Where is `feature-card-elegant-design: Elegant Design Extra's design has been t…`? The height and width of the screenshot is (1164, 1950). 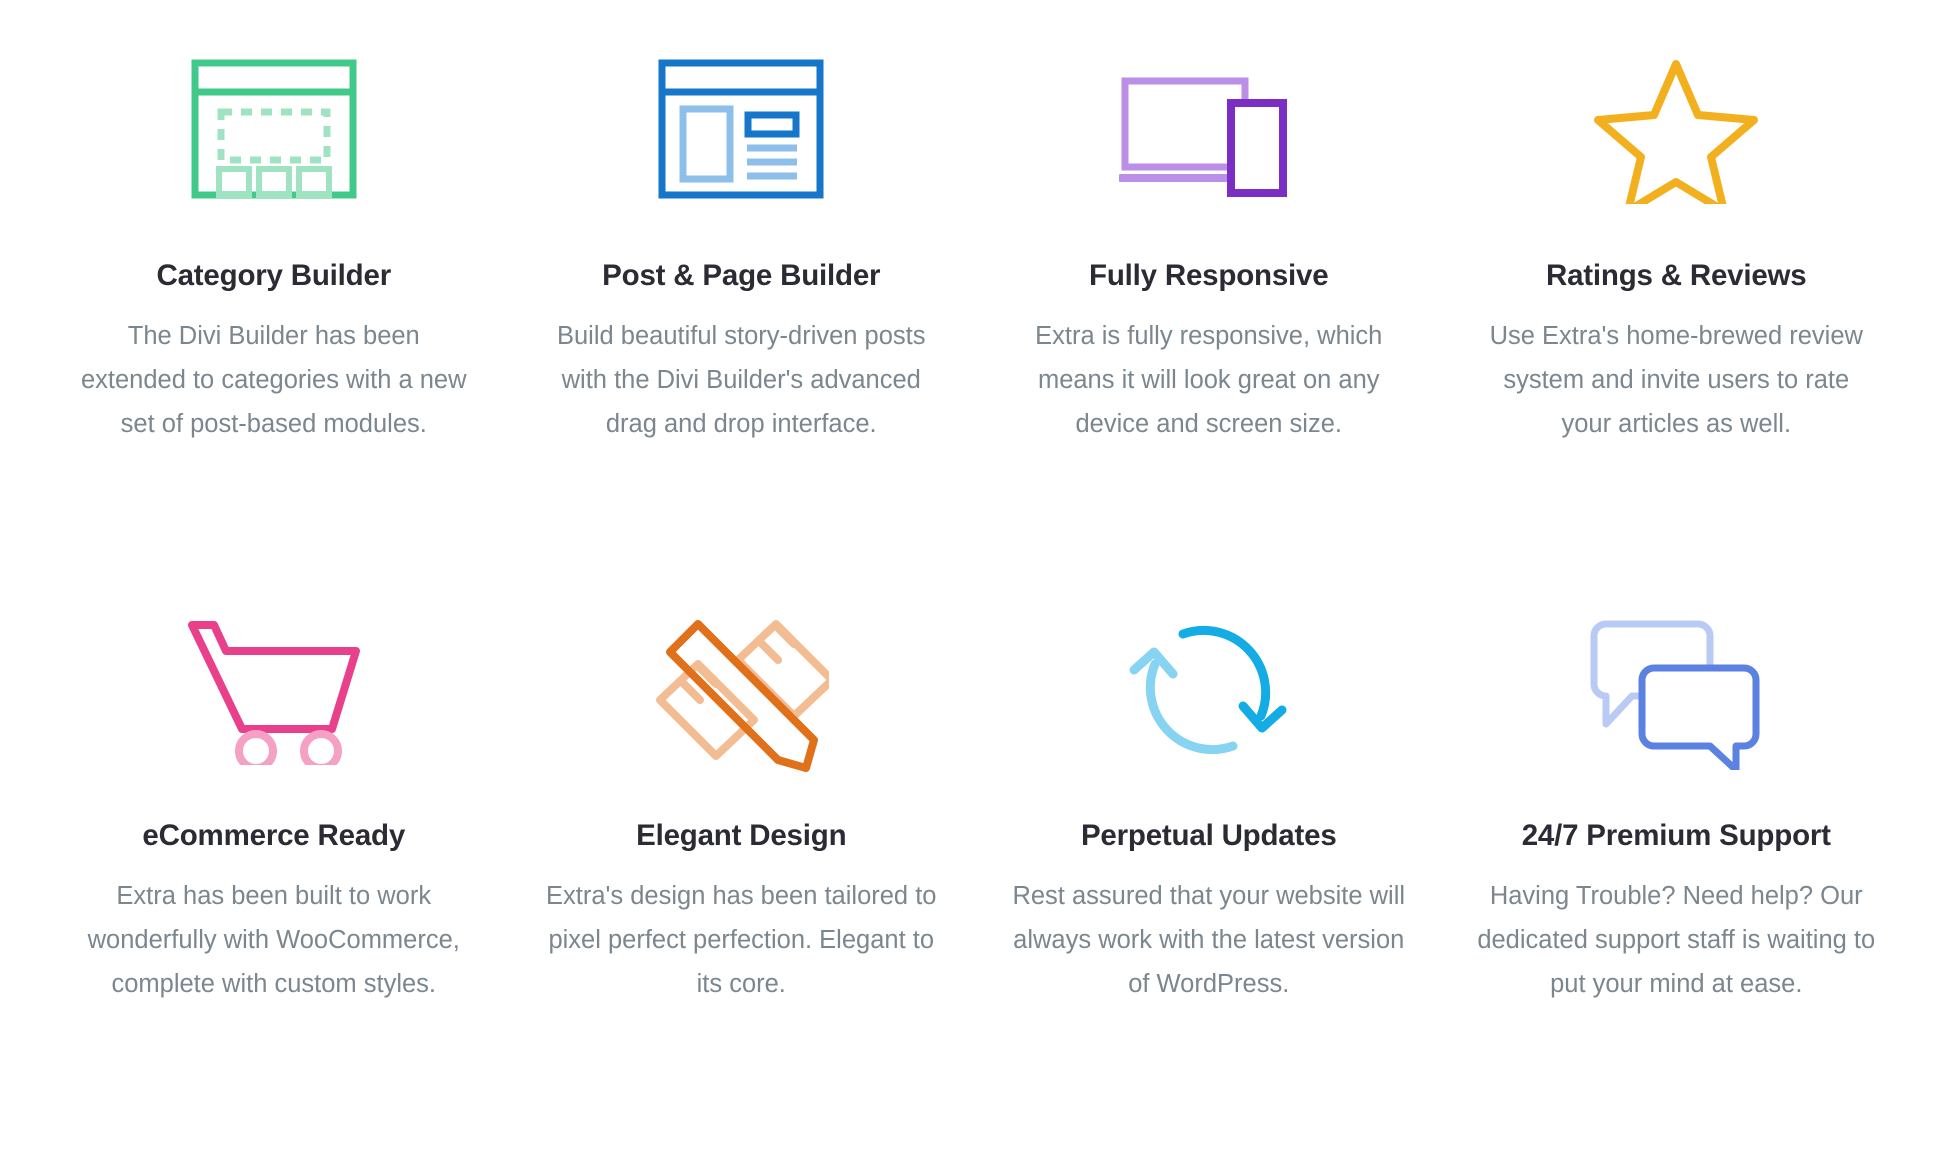 feature-card-elegant-design: Elegant Design Extra's design has been t… is located at coordinates (742, 803).